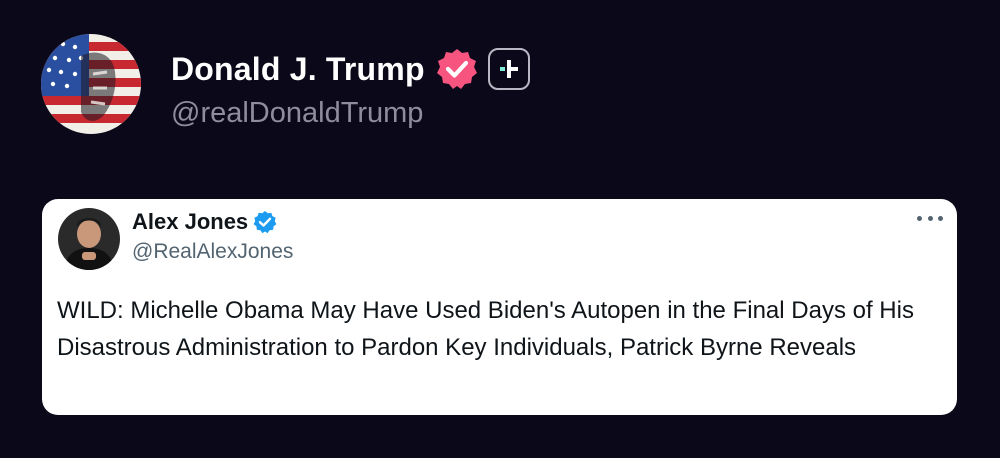  I want to click on avatar-flag-portrait, so click(91, 84).